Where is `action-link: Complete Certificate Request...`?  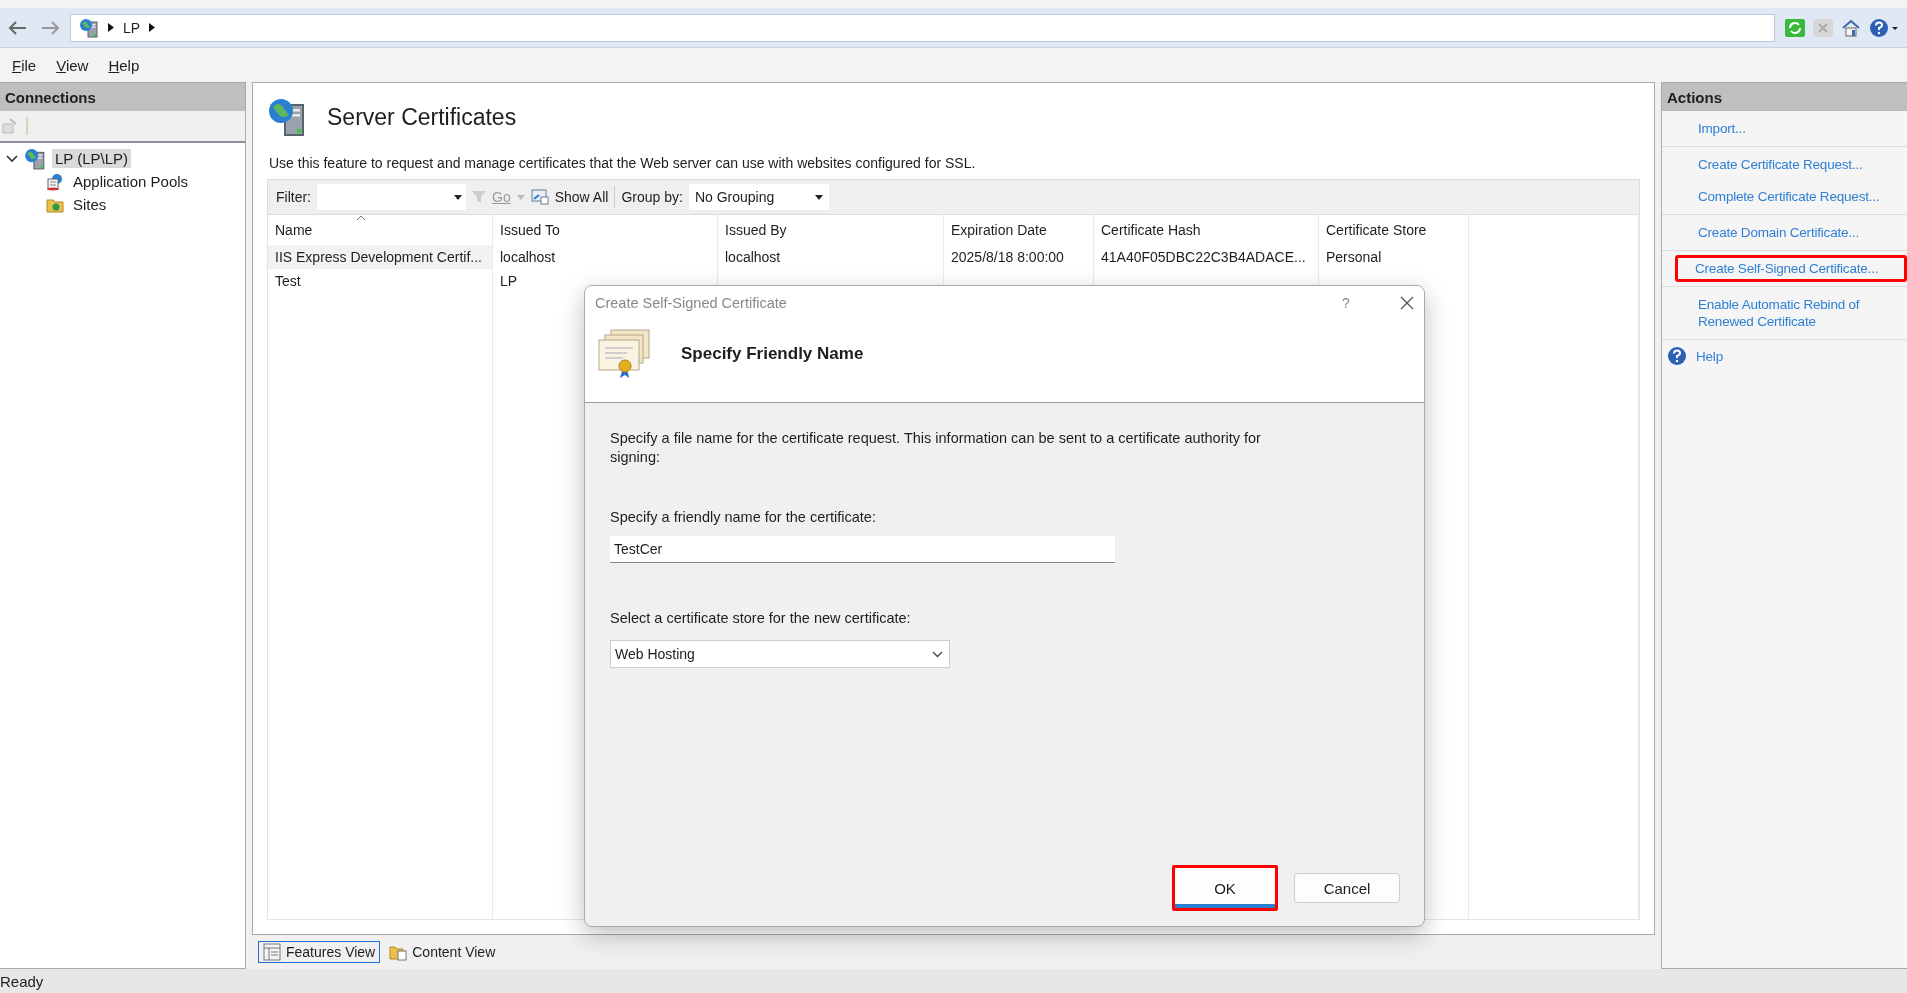 action-link: Complete Certificate Request... is located at coordinates (1798, 196).